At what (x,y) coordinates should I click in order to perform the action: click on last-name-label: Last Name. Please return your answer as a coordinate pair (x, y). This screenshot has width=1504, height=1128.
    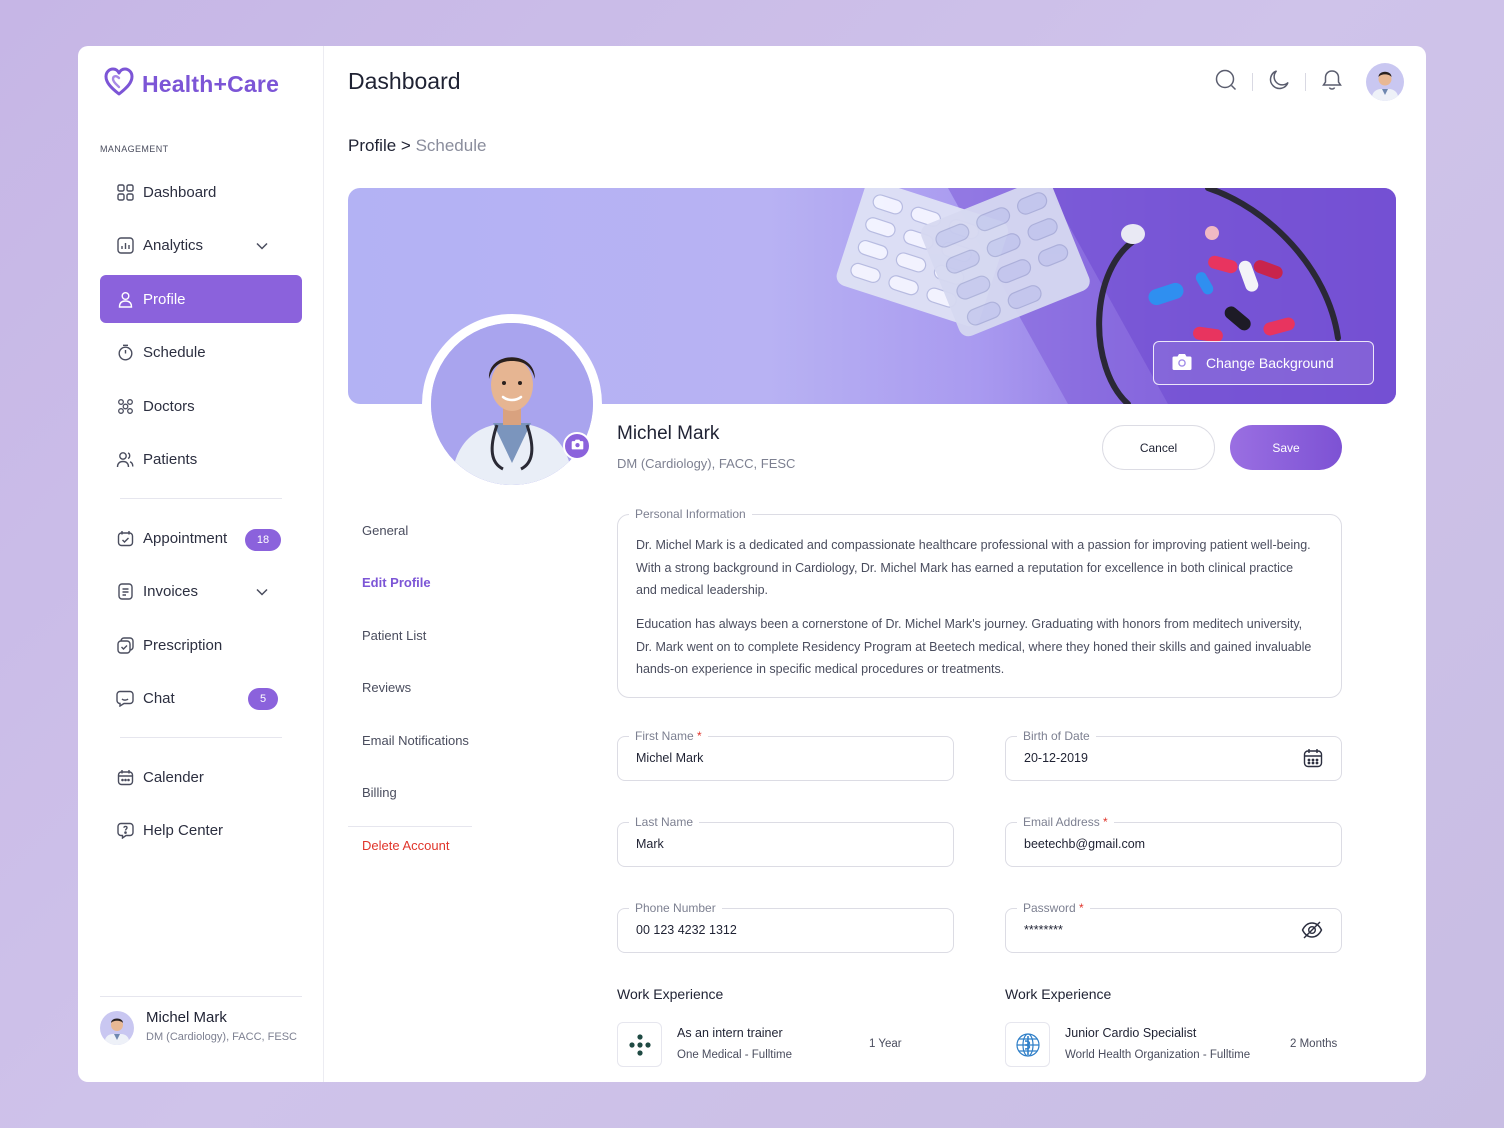
    Looking at the image, I should click on (664, 822).